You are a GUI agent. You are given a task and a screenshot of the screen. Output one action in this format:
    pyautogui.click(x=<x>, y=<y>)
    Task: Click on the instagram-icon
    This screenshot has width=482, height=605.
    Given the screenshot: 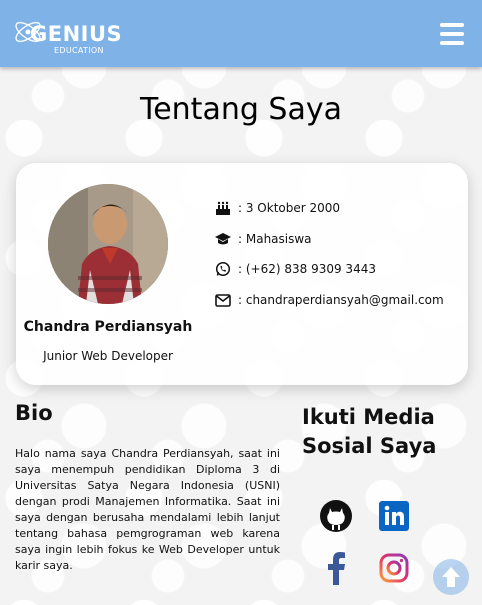 What is the action you would take?
    pyautogui.click(x=394, y=568)
    